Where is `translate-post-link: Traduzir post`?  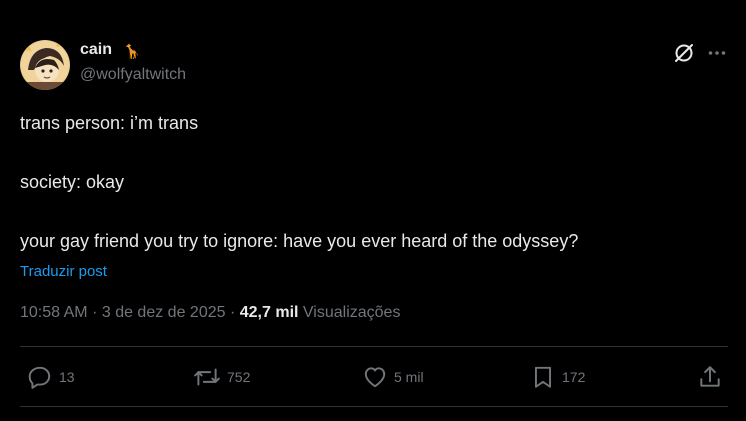 translate-post-link: Traduzir post is located at coordinates (63, 271).